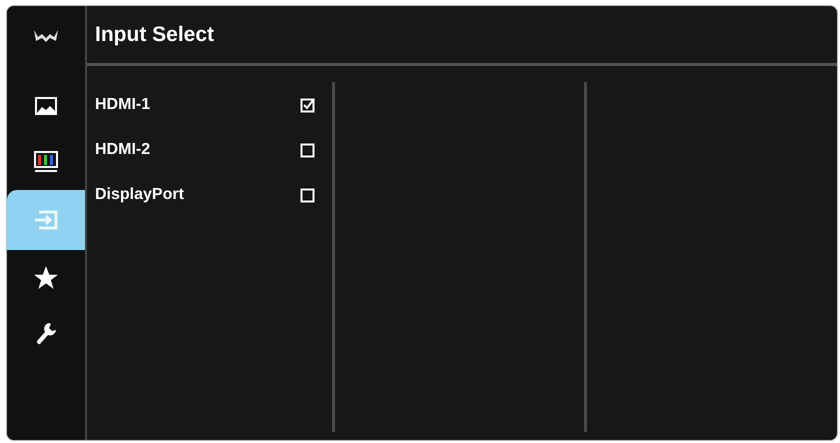  I want to click on star-icon, so click(46, 278).